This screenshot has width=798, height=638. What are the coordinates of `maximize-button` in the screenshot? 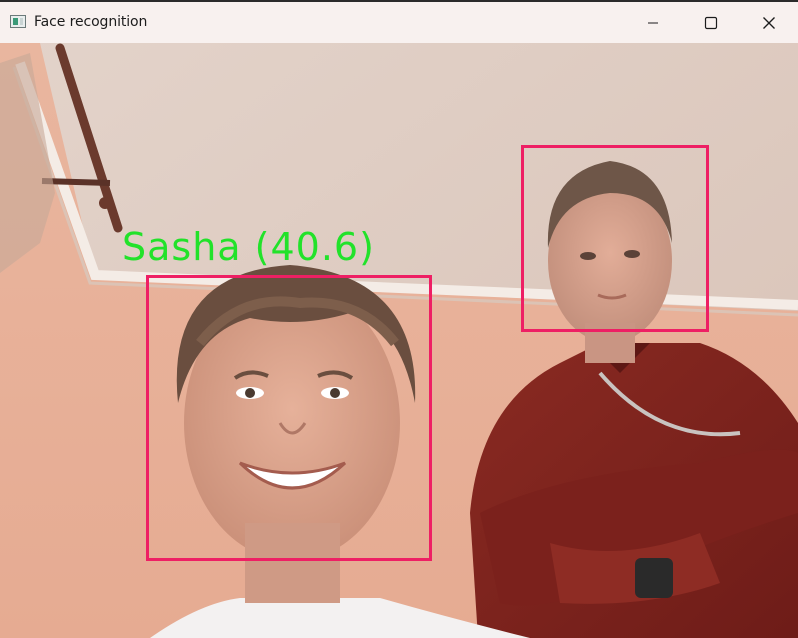 It's located at (711, 22).